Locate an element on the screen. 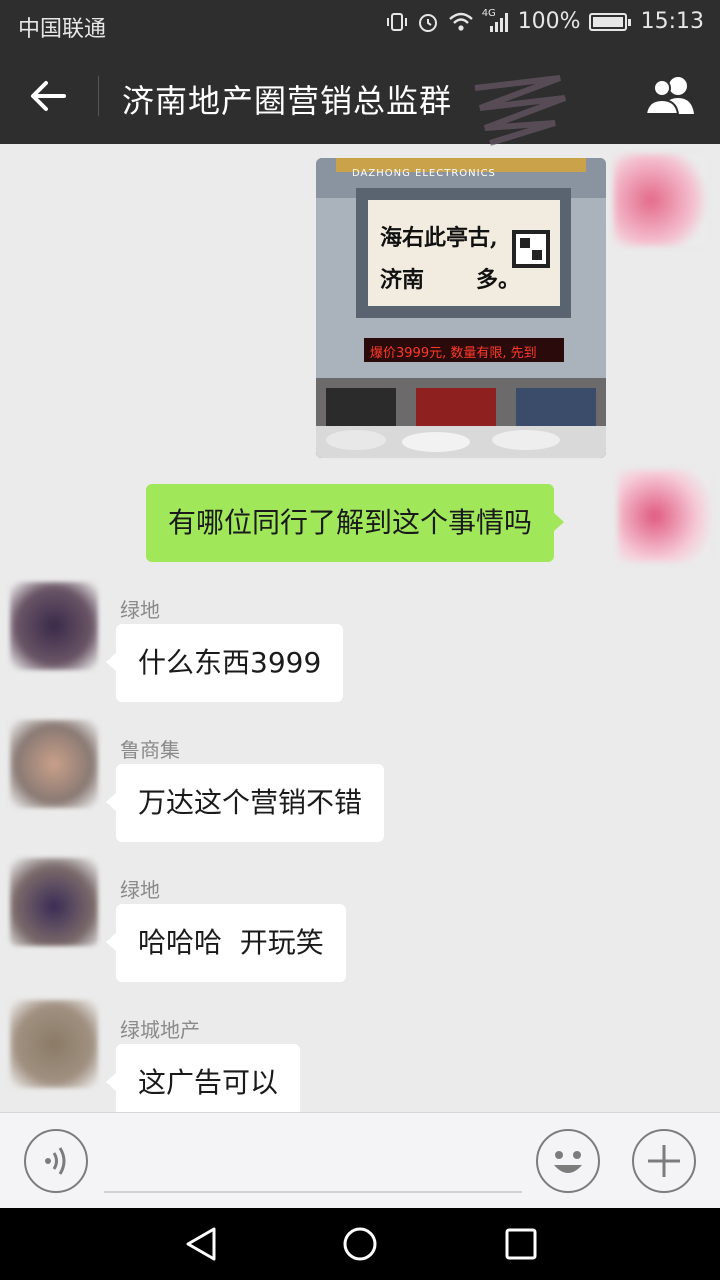 The image size is (720, 1280). my-avatar is located at coordinates (660, 200).